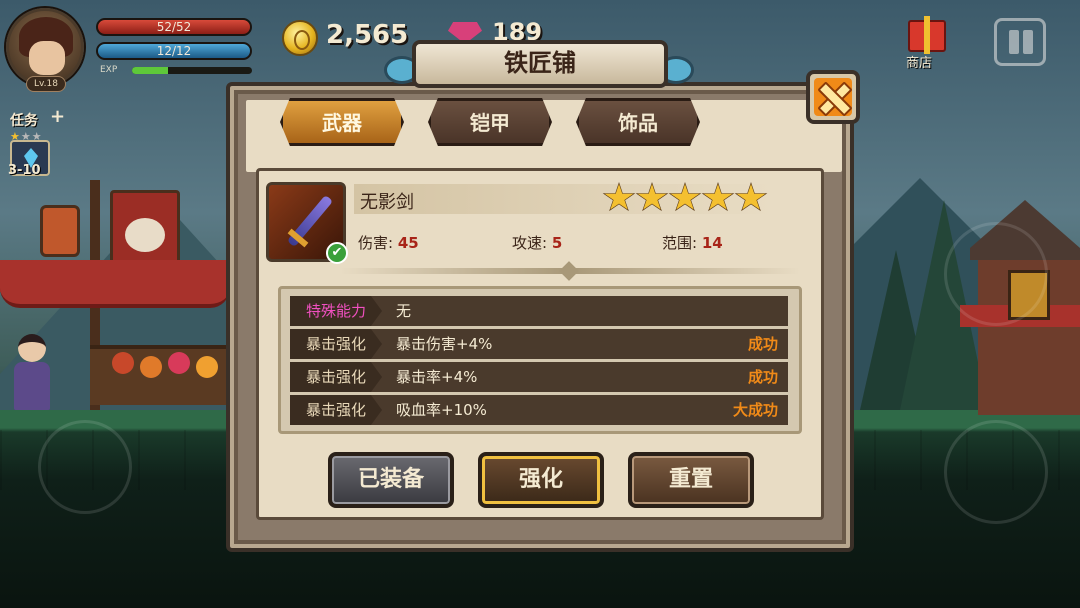 This screenshot has height=608, width=1080. Describe the element at coordinates (755, 410) in the screenshot. I see `ability-status: 大成功` at that location.